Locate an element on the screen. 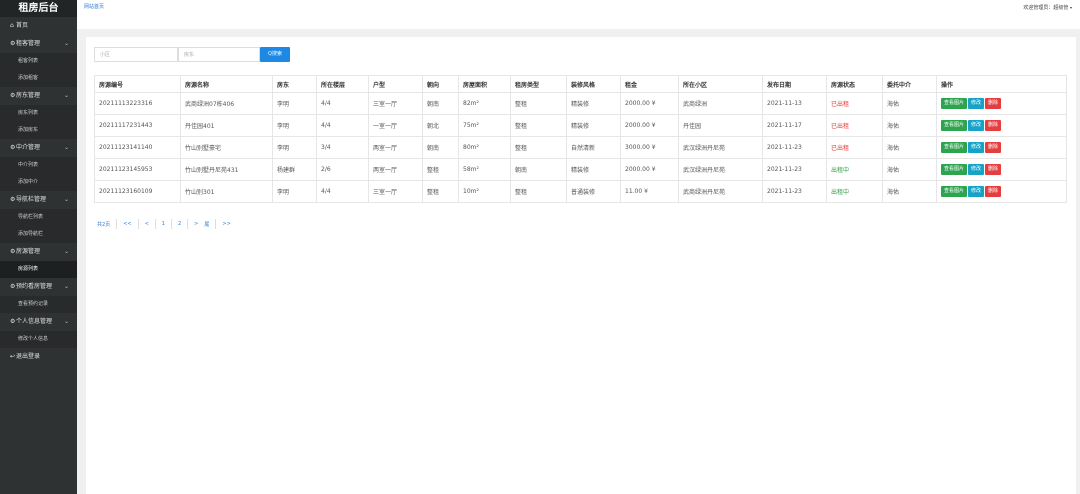 This screenshot has width=1080, height=494. sidebar-item-4: ⚙导航栏管理 ⌄ is located at coordinates (38, 200).